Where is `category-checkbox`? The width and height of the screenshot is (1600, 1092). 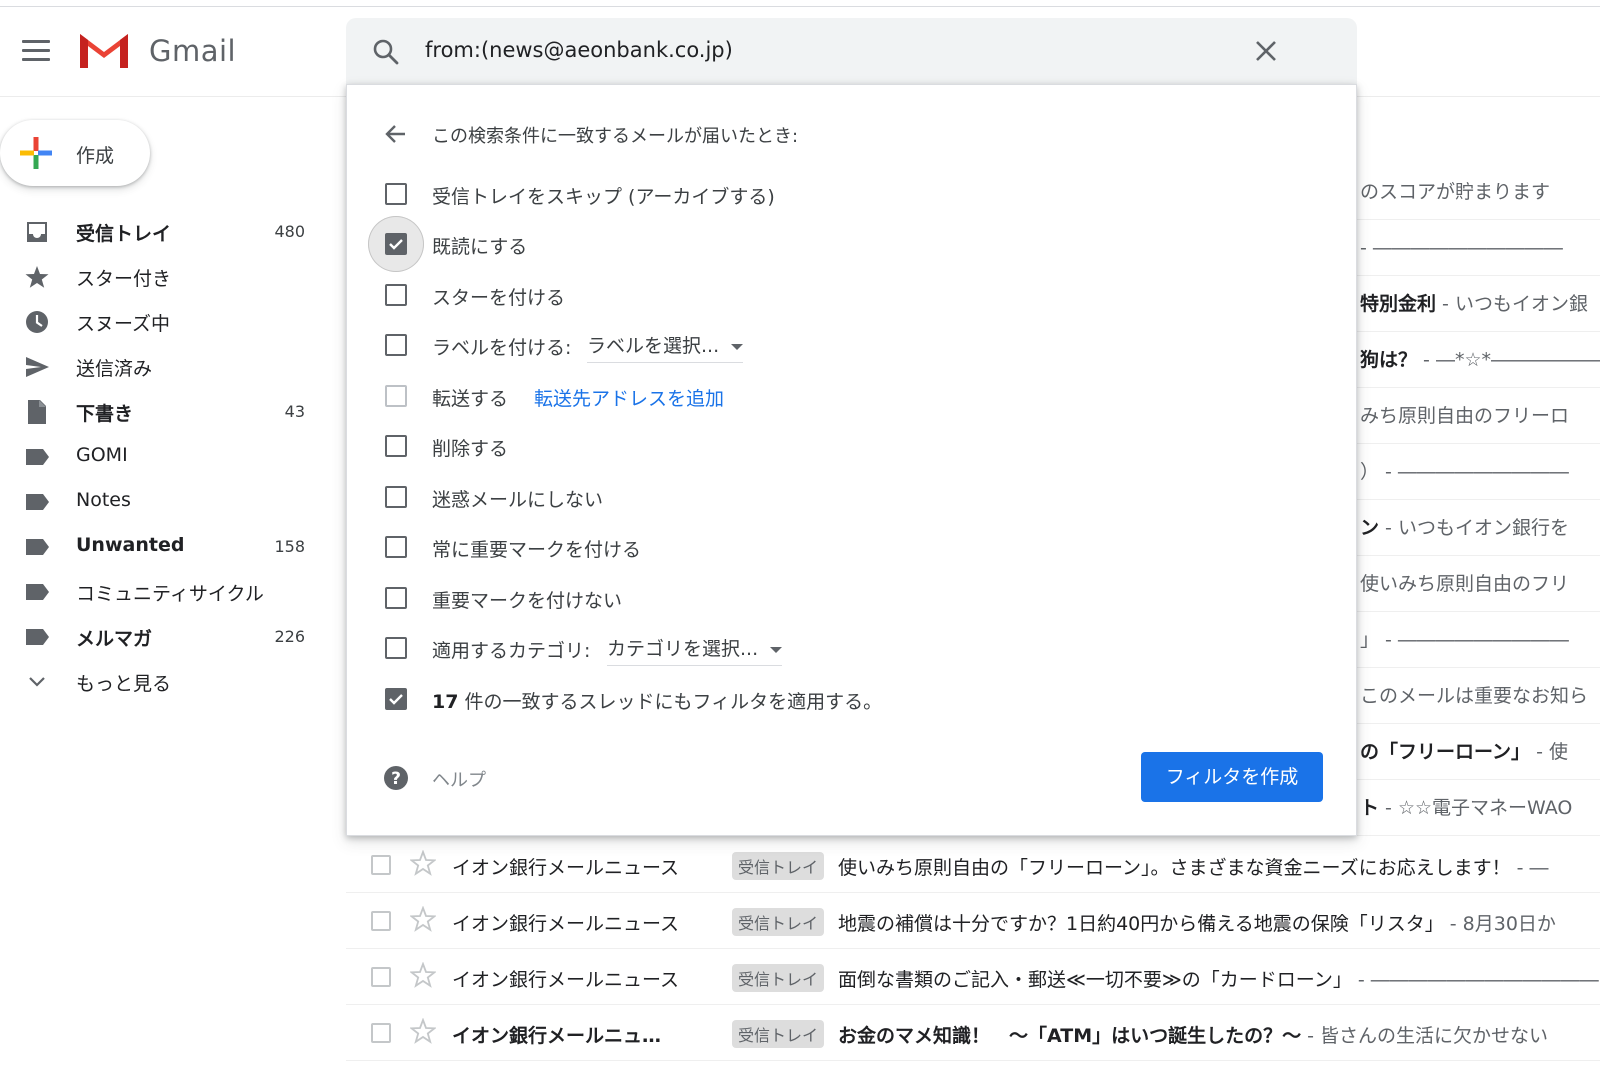
category-checkbox is located at coordinates (396, 648).